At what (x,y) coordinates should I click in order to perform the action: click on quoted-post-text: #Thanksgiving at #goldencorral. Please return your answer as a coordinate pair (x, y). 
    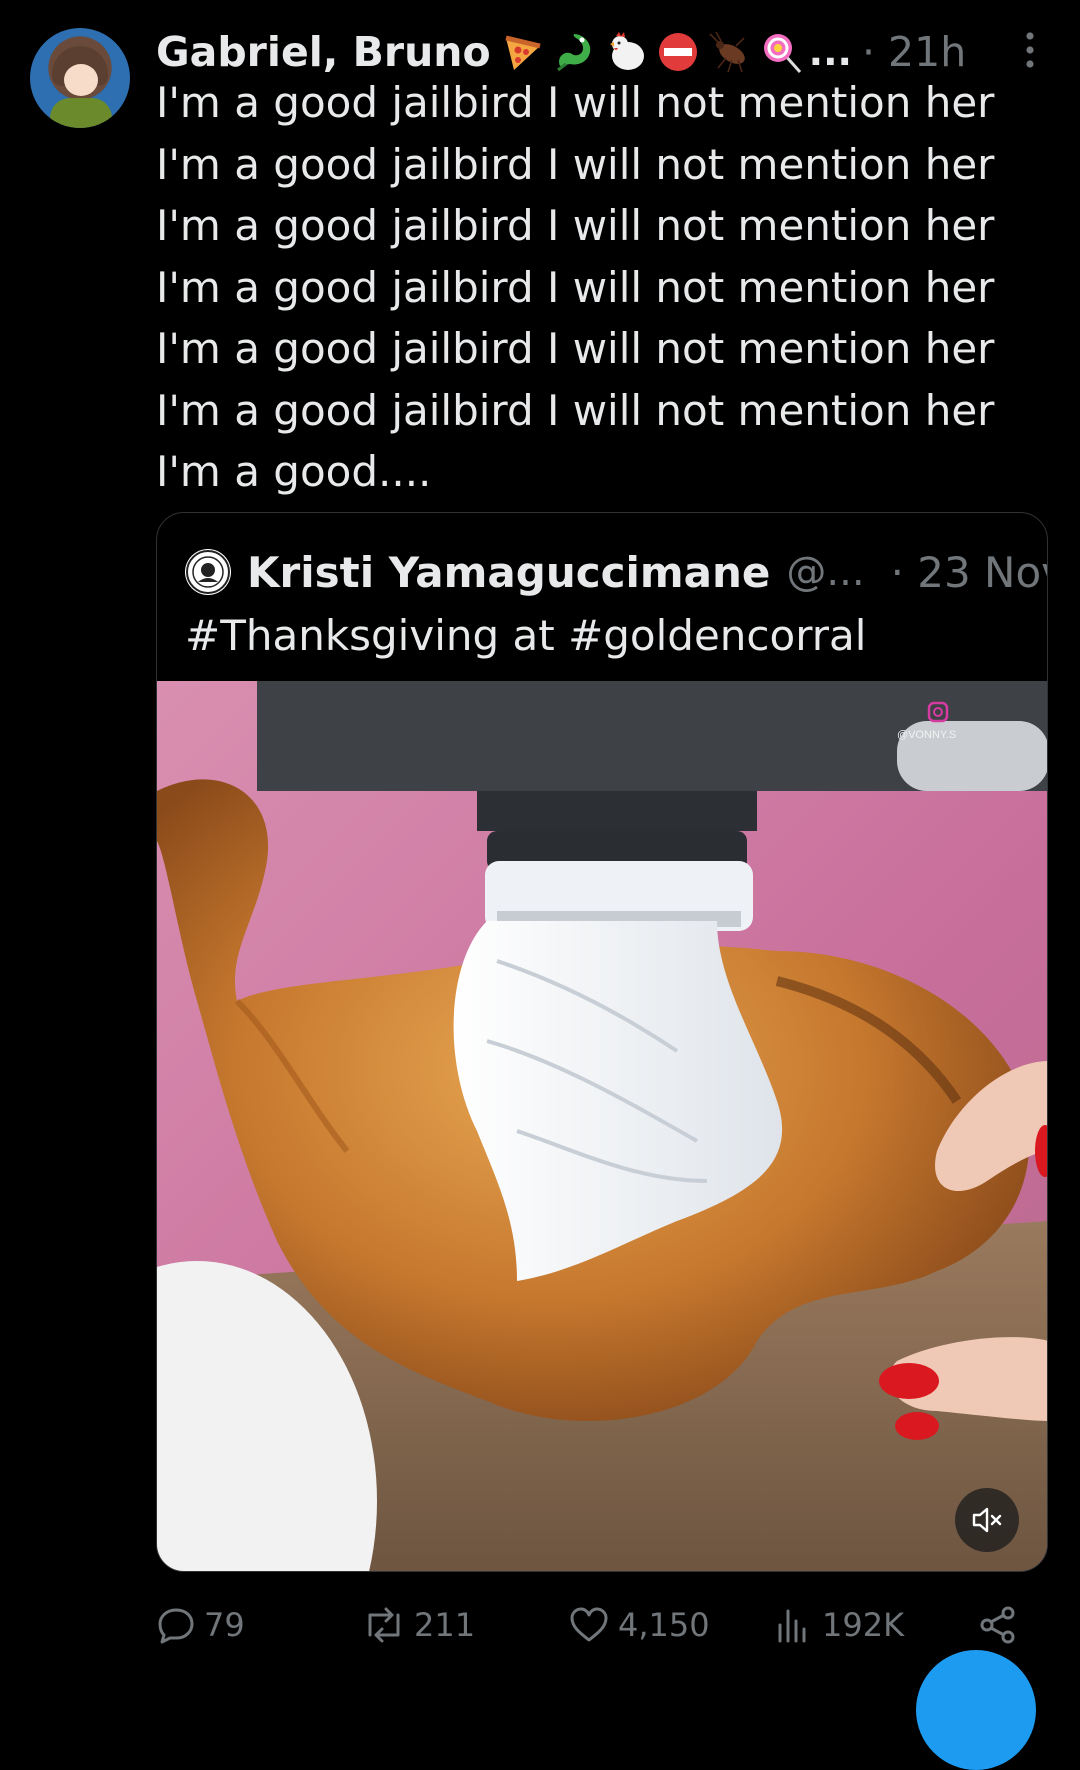
    Looking at the image, I should click on (526, 635).